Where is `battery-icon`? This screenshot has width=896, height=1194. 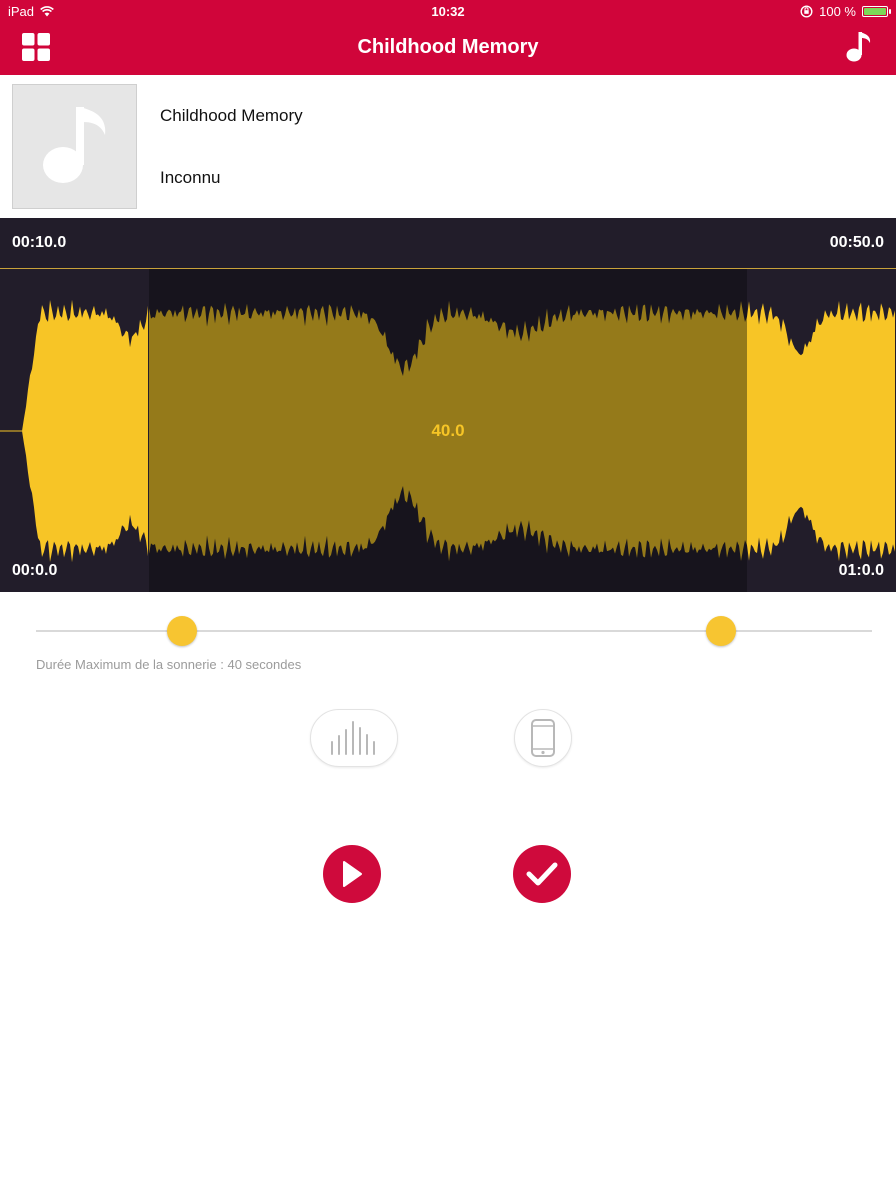 battery-icon is located at coordinates (876, 11).